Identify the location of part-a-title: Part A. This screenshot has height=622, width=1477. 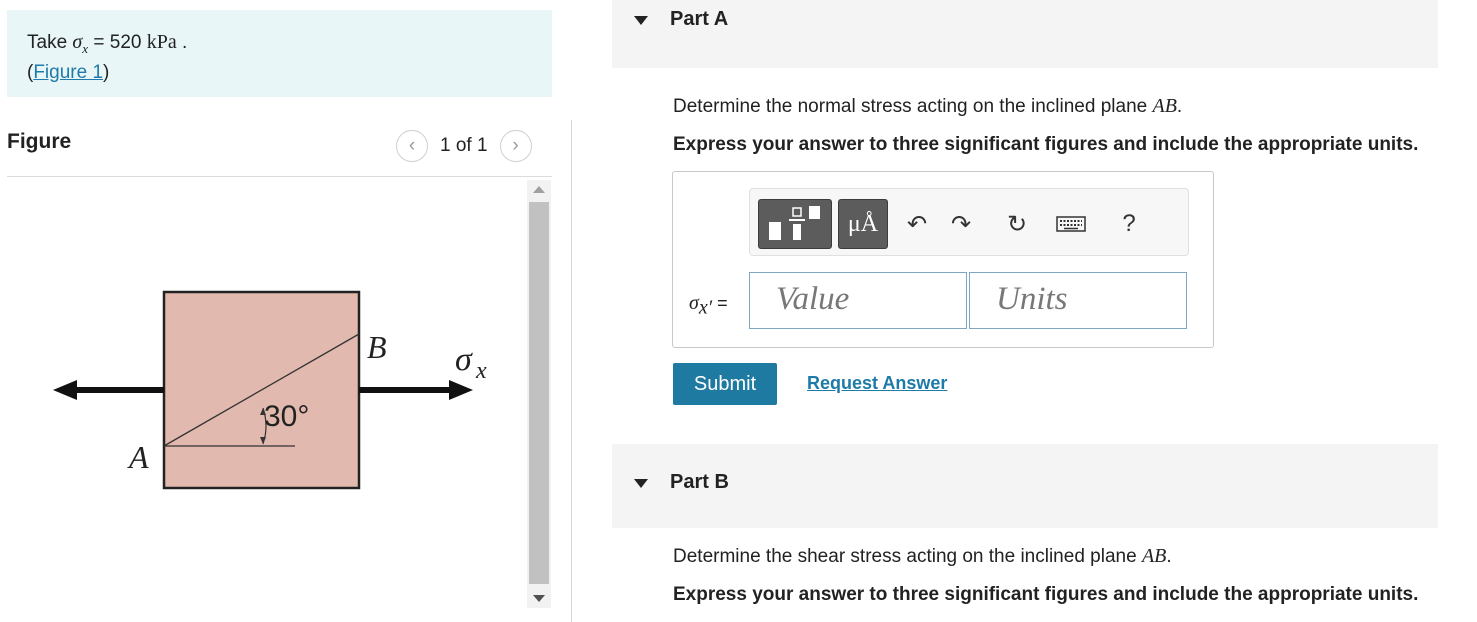
(699, 19).